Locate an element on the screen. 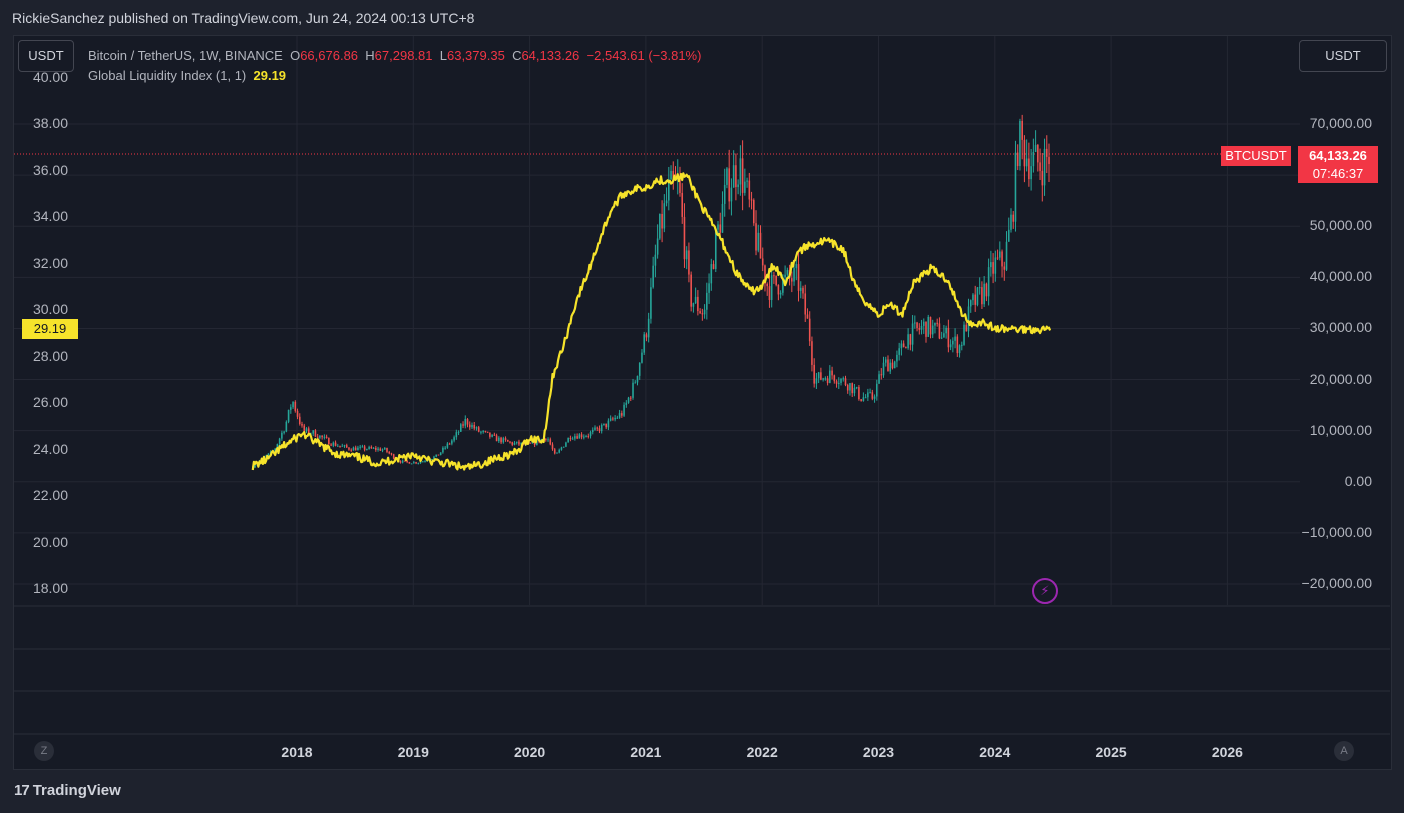  left-axis-tick: 32.00 is located at coordinates (50, 262).